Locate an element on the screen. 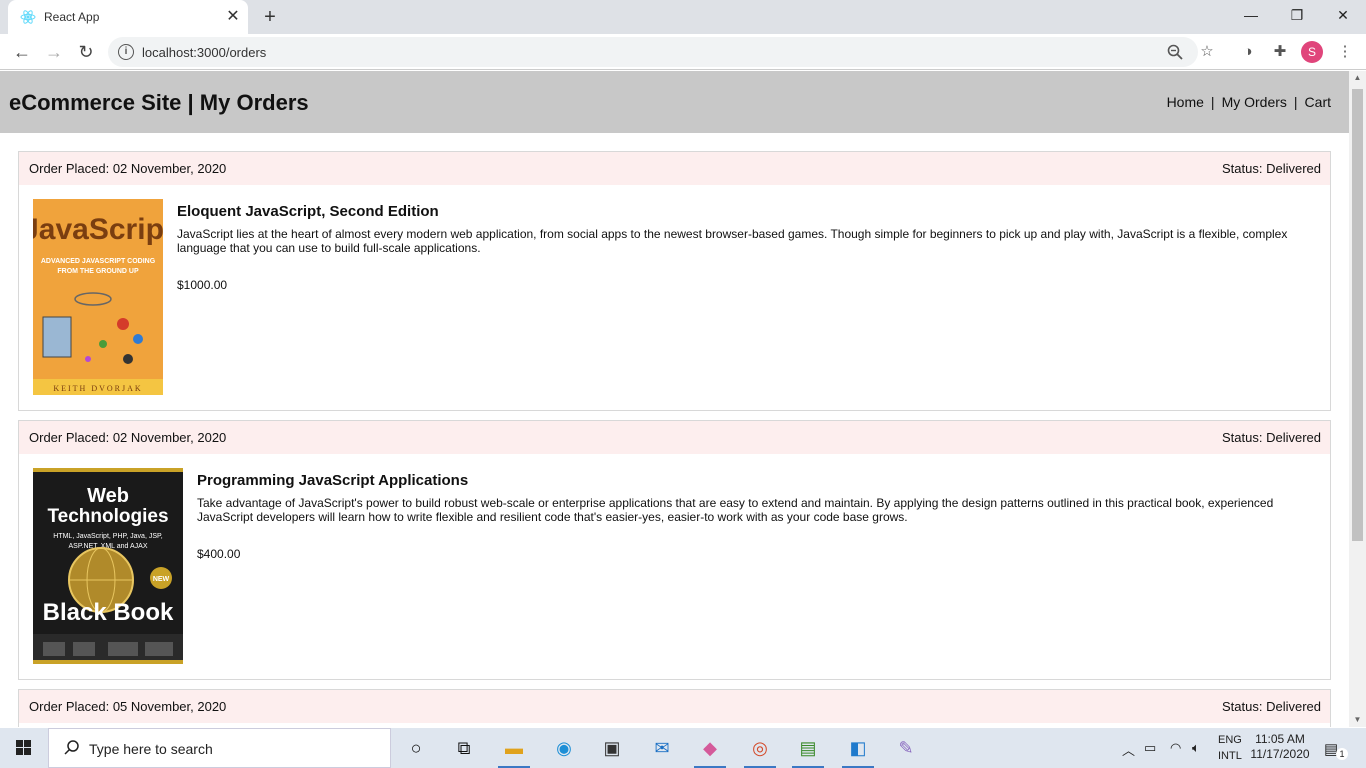 The height and width of the screenshot is (768, 1366). svg-text: Technologies is located at coordinates (107, 516).